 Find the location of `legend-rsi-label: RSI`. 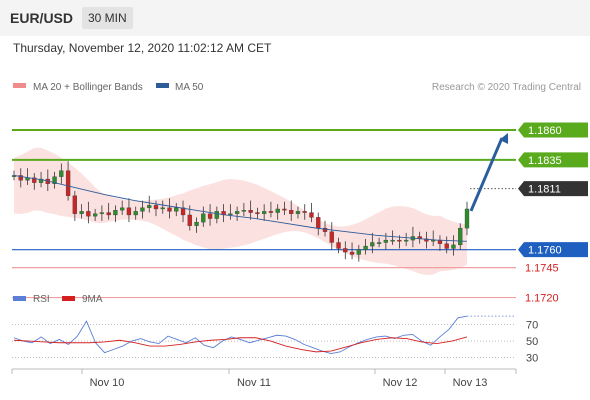

legend-rsi-label: RSI is located at coordinates (41, 299).